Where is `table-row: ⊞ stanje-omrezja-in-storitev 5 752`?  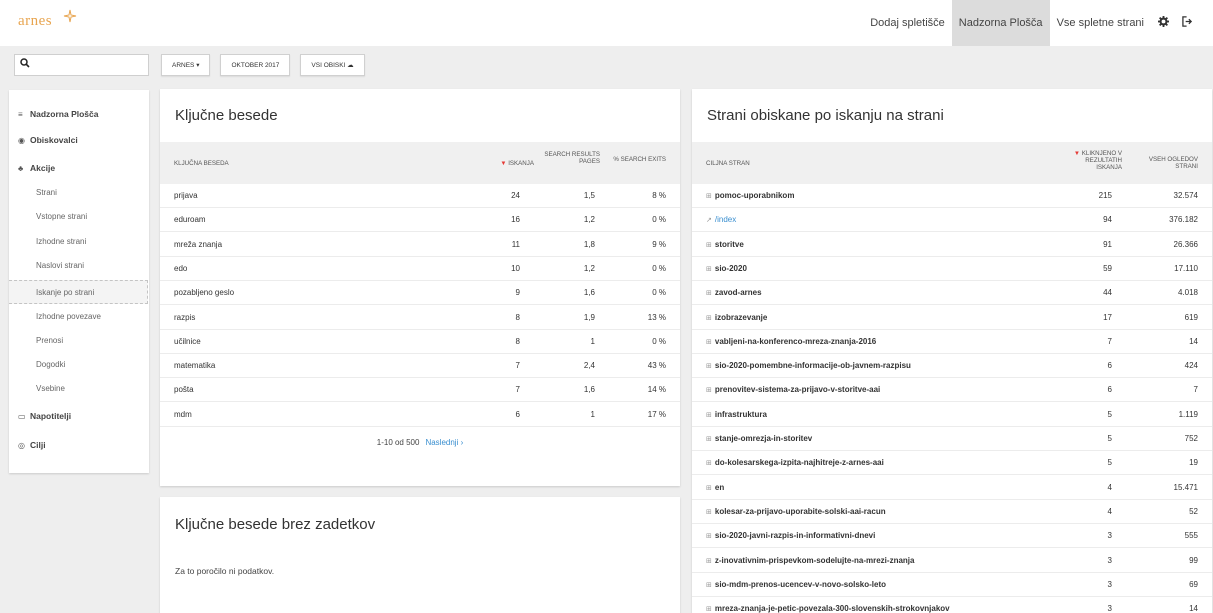
table-row: ⊞ stanje-omrezja-in-storitev 5 752 is located at coordinates (952, 439).